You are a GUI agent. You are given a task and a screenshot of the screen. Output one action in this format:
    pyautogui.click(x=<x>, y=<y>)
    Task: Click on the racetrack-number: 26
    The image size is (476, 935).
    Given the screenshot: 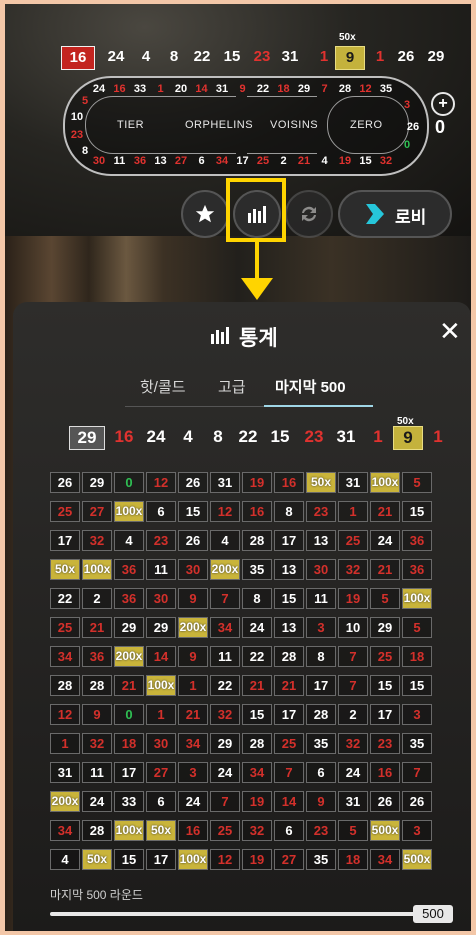 What is the action you would take?
    pyautogui.click(x=413, y=127)
    